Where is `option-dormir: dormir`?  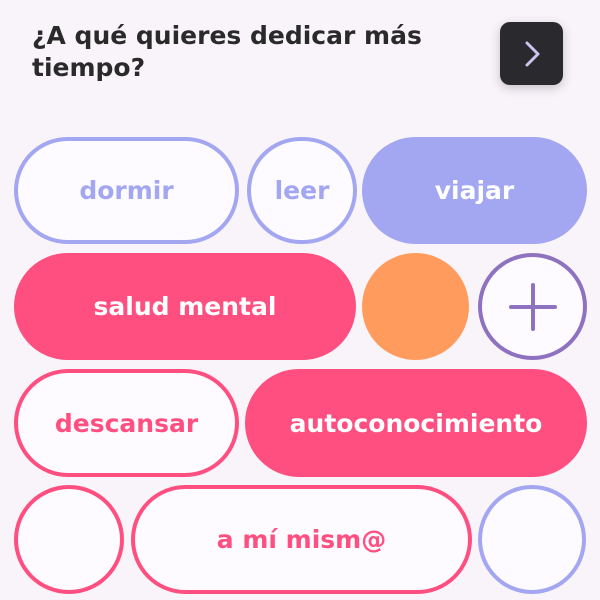
option-dormir: dormir is located at coordinates (126, 190).